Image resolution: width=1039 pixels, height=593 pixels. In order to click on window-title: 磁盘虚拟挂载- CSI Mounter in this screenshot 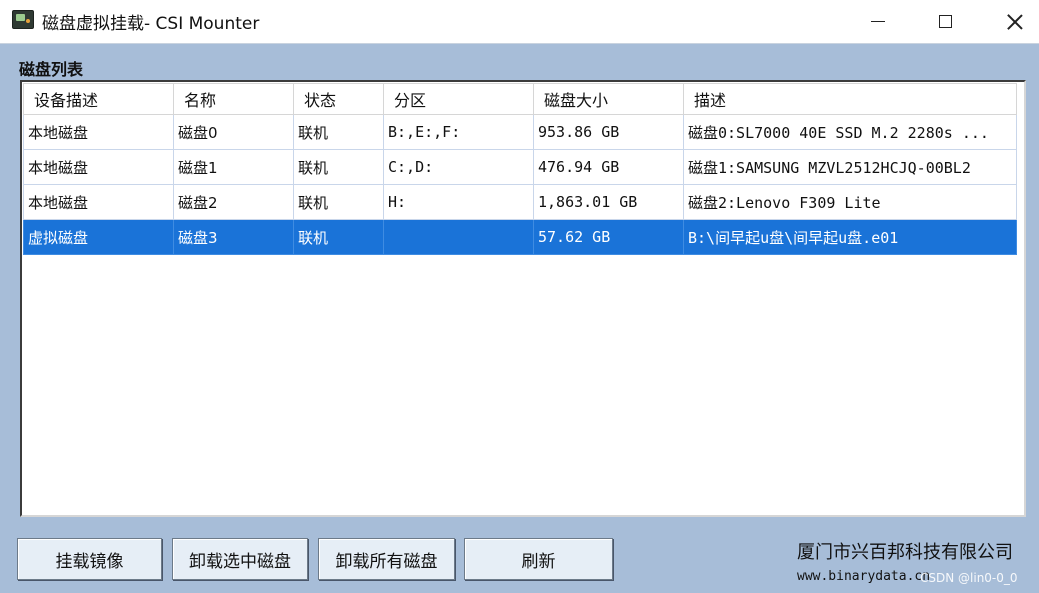, I will do `click(151, 24)`.